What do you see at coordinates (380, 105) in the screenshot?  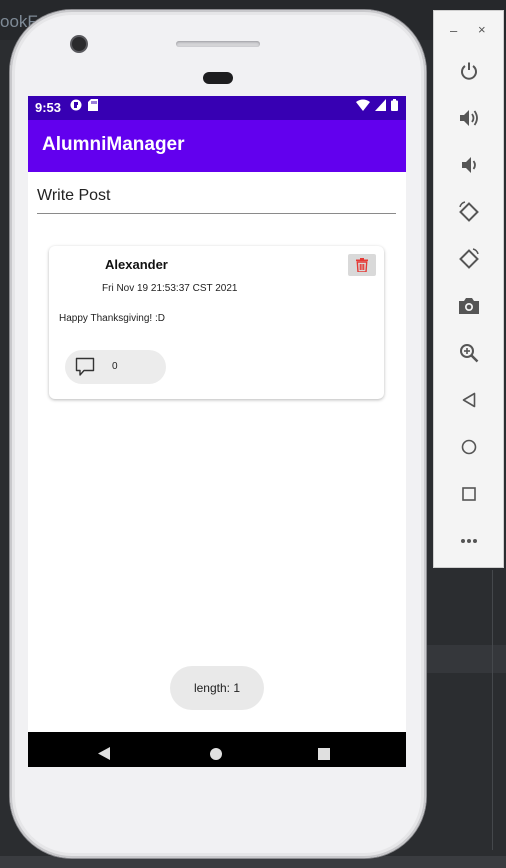 I see `signal-icon` at bounding box center [380, 105].